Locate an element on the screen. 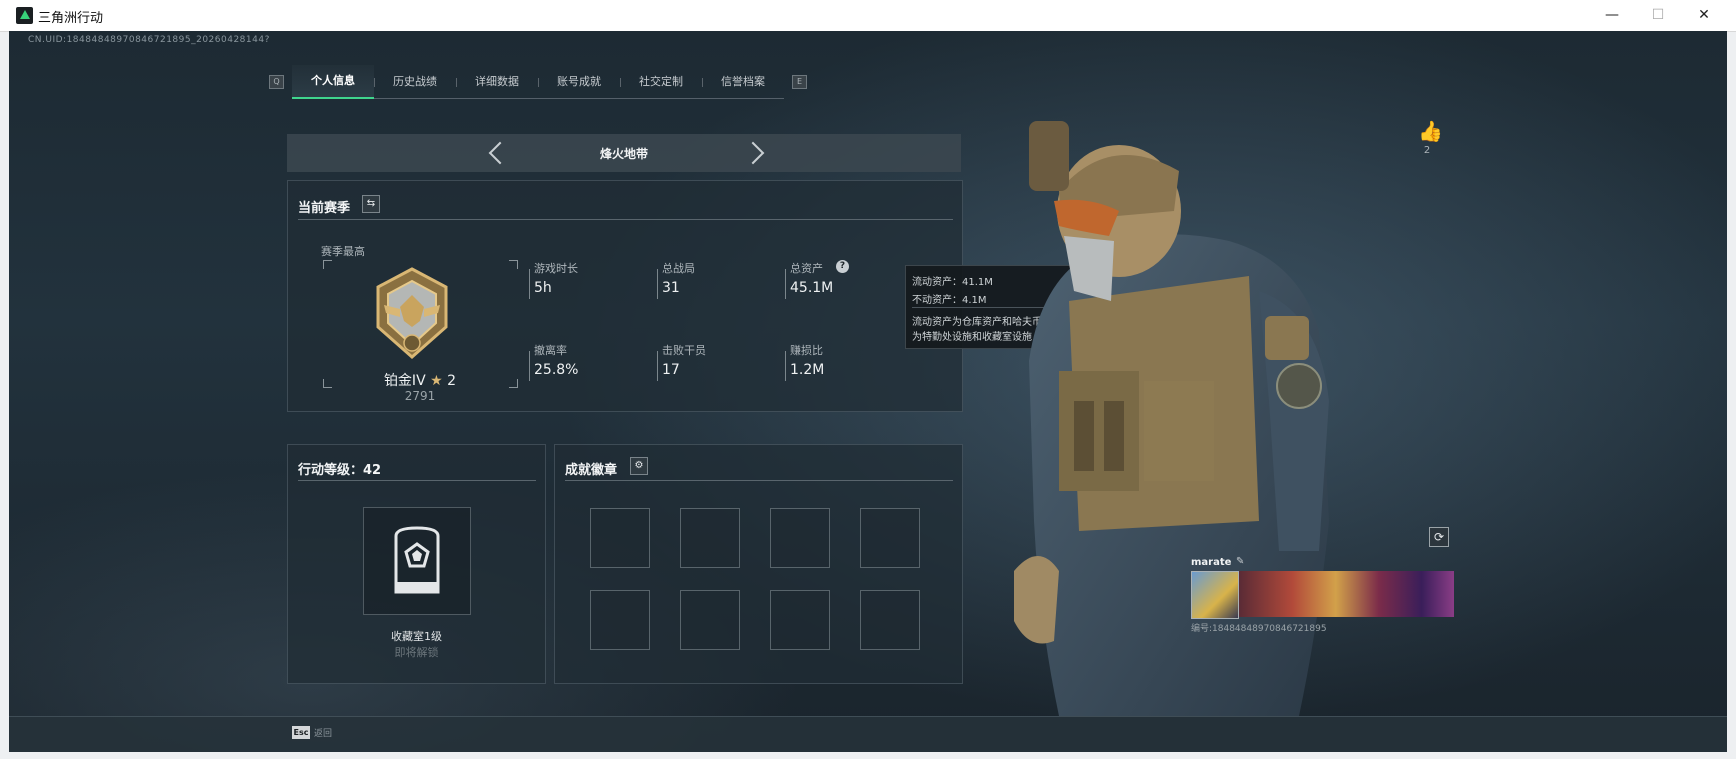 Image resolution: width=1736 pixels, height=759 pixels. action-level-panel: 行动等级：42 收藏室1级 即将解锁 is located at coordinates (416, 564).